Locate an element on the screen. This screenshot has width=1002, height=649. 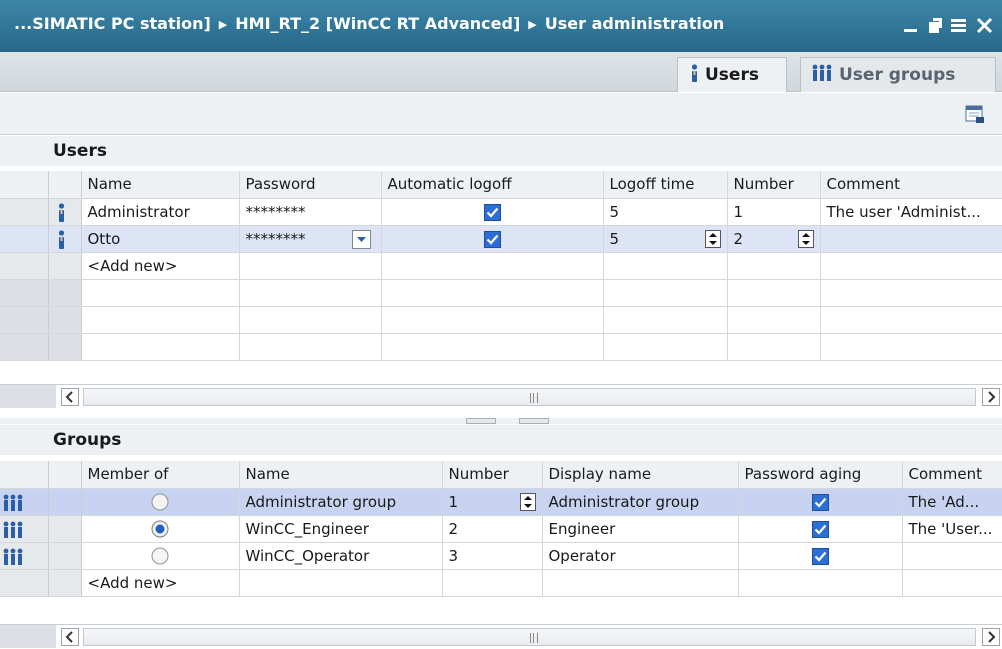
breadcrumb-device: HMI_RT_2 [WinCC RT Advanced] is located at coordinates (377, 23).